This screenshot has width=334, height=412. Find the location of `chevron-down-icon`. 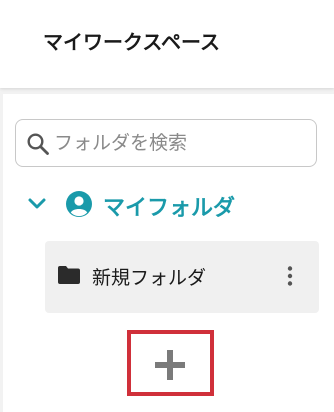

chevron-down-icon is located at coordinates (37, 204).